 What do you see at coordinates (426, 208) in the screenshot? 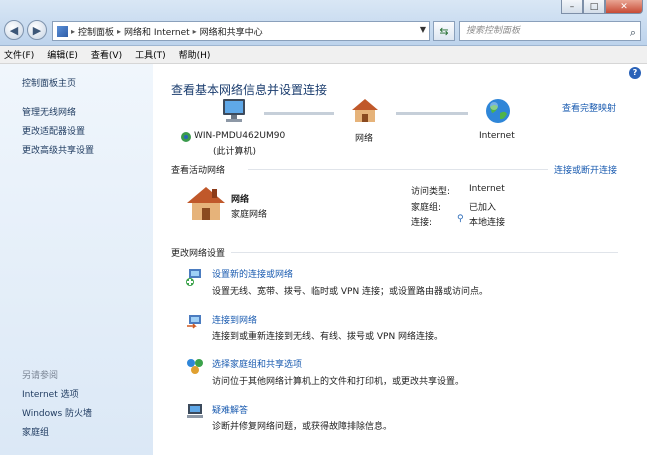
I see `homegroup-label: 家庭组:` at bounding box center [426, 208].